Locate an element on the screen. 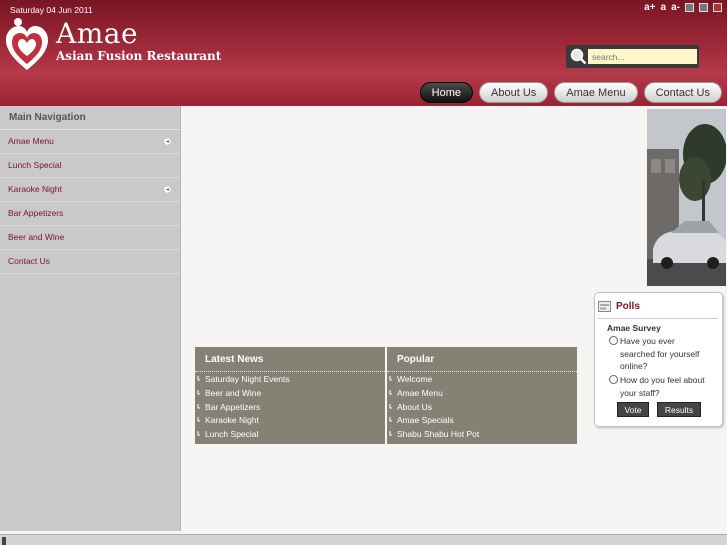 The height and width of the screenshot is (545, 727). popular-item: Amae Menu is located at coordinates (482, 394).